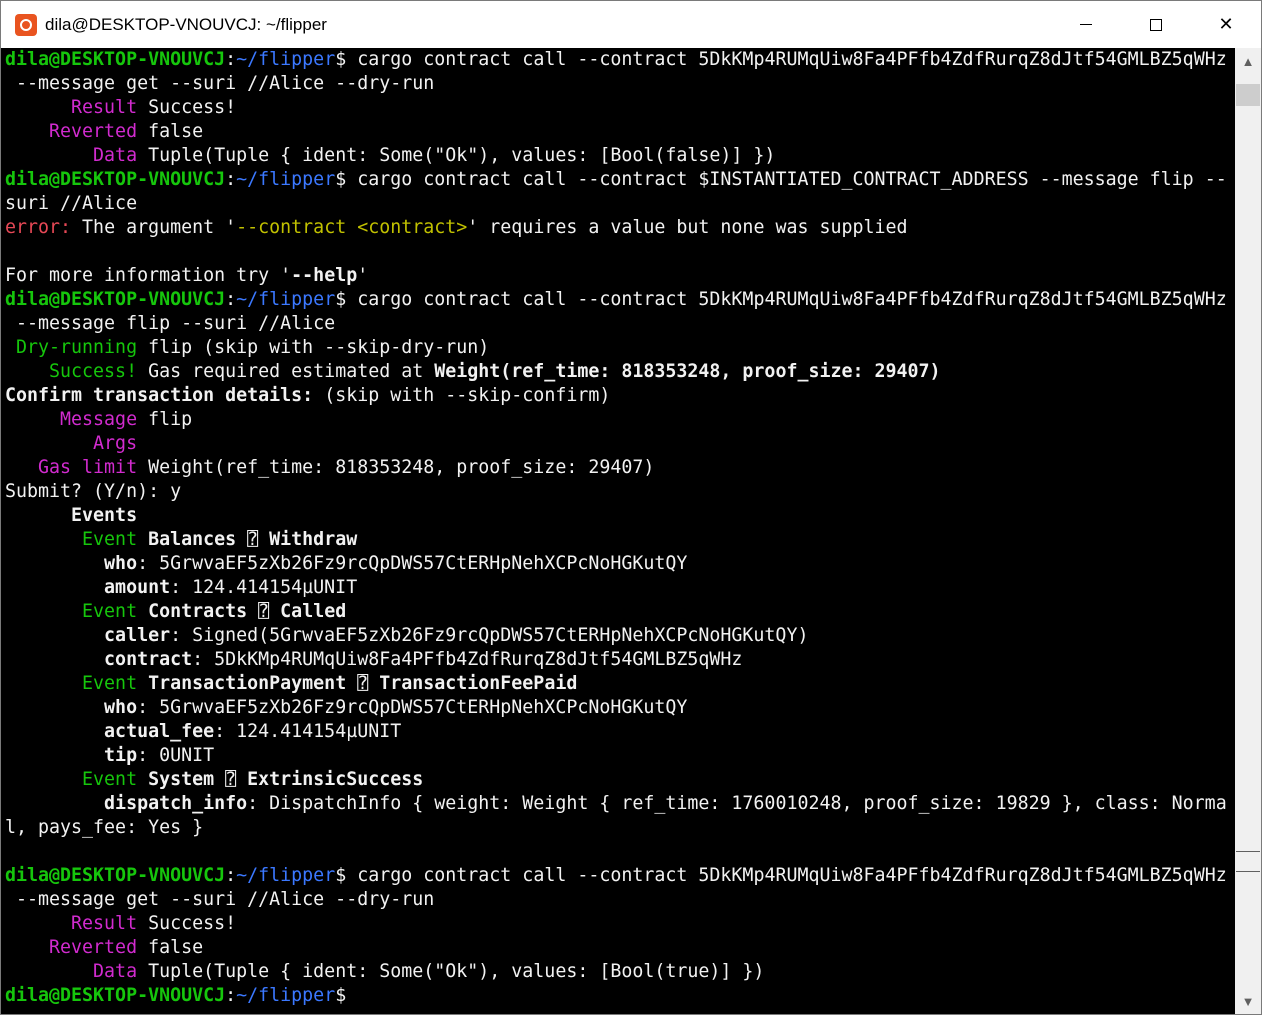 The image size is (1262, 1015). Describe the element at coordinates (71, 347) in the screenshot. I see `terminal-text-span: Dry-running` at that location.